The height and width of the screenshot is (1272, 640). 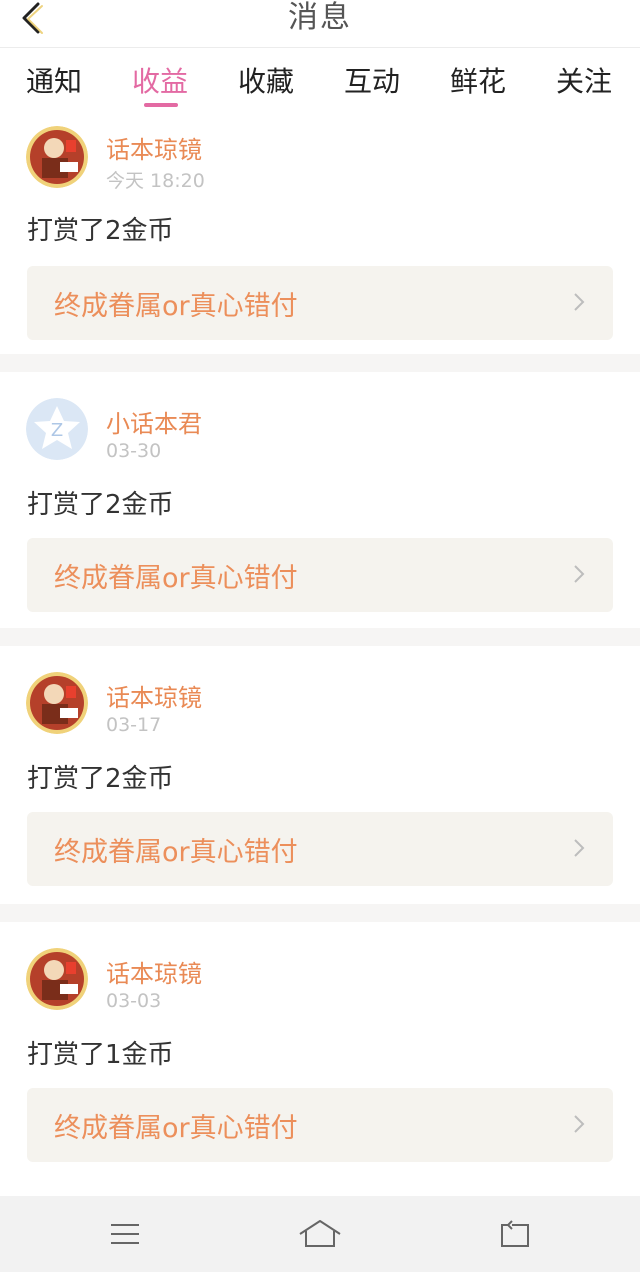 What do you see at coordinates (265, 81) in the screenshot?
I see `tab-label: 收藏` at bounding box center [265, 81].